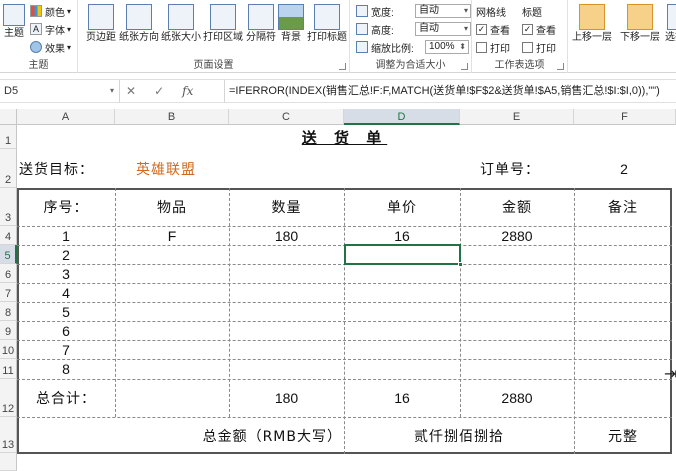  What do you see at coordinates (344, 137) in the screenshot?
I see `sheet-title: 送 货 单` at bounding box center [344, 137].